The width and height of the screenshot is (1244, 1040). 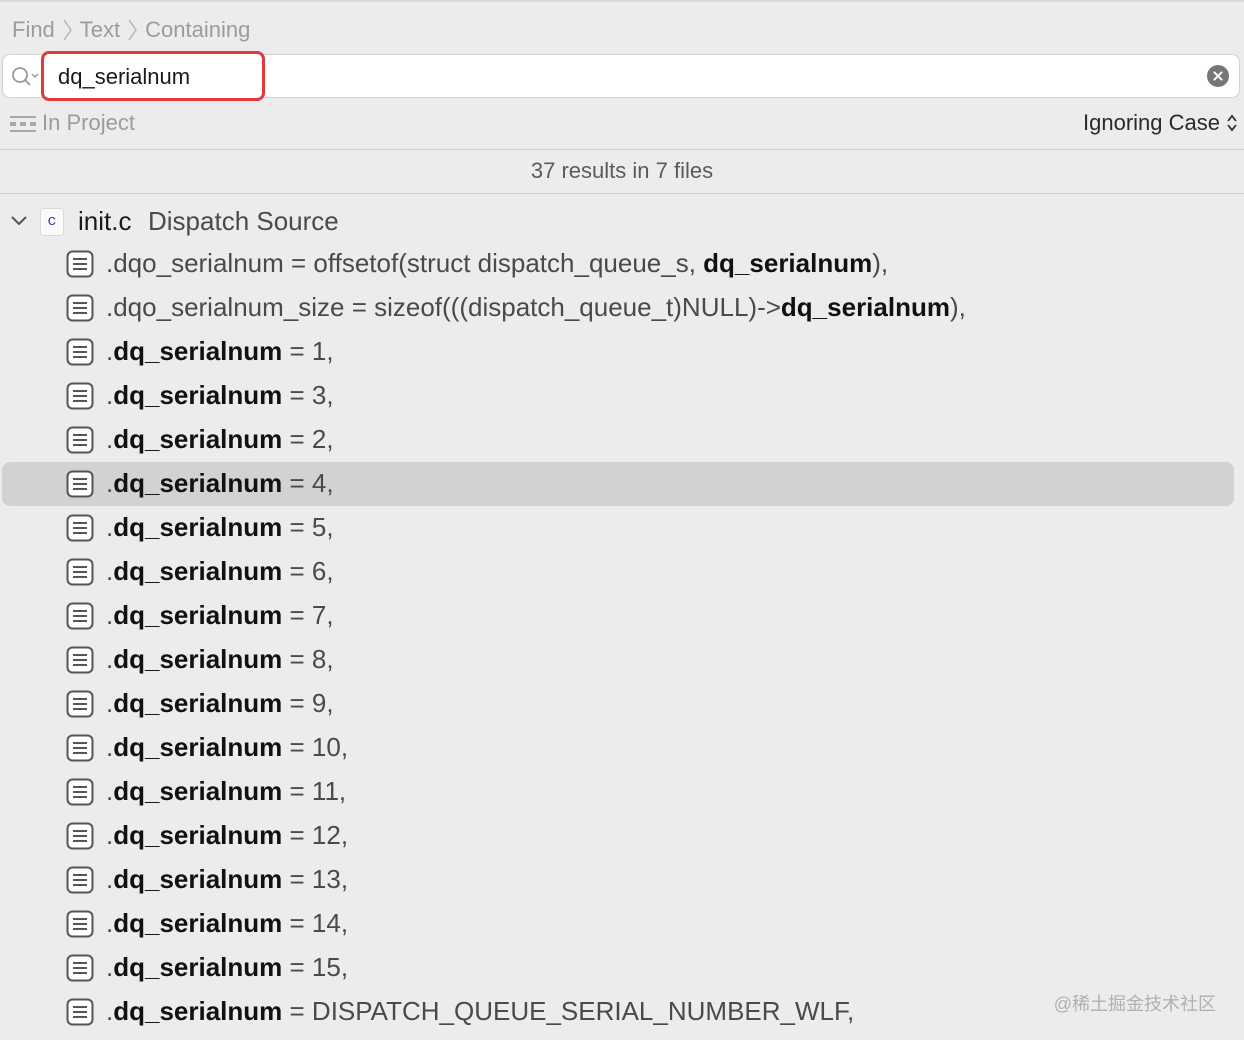 I want to click on breadcrumb-containing: Containing, so click(x=197, y=30).